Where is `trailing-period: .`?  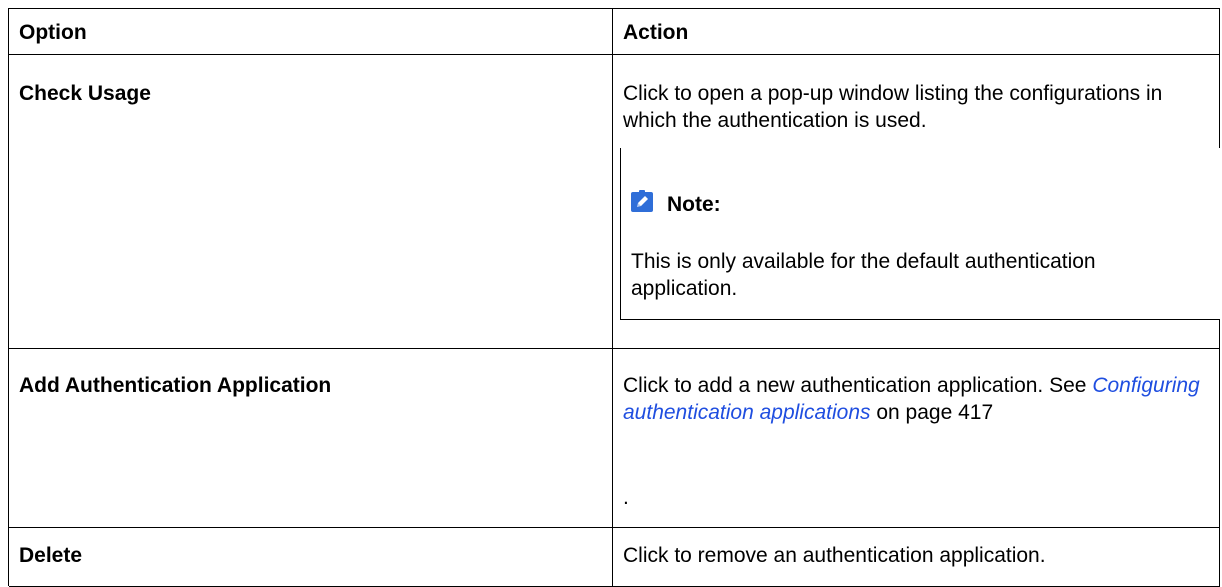 trailing-period: . is located at coordinates (626, 497).